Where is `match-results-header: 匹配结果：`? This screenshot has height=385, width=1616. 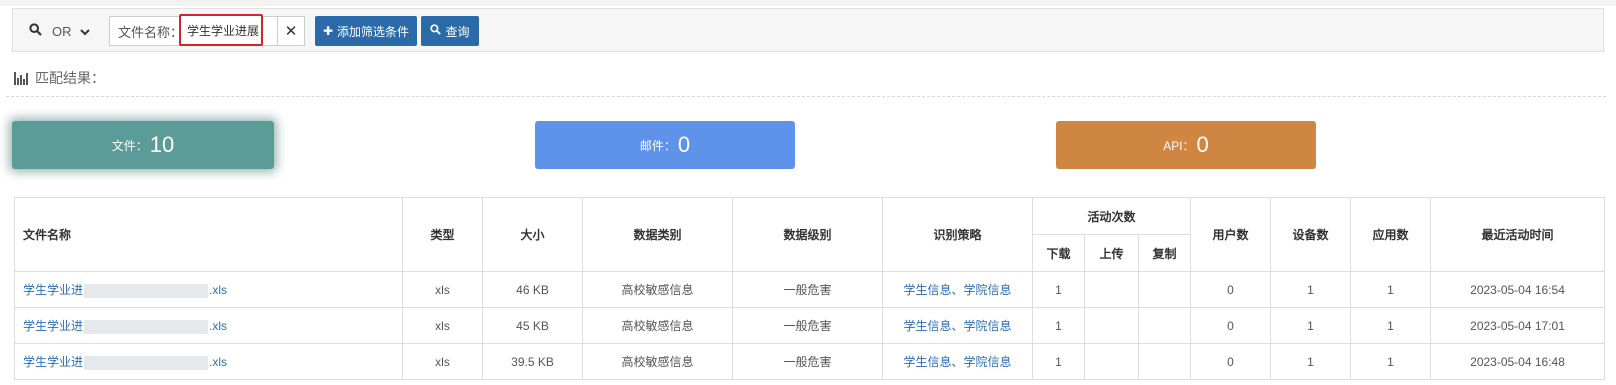
match-results-header: 匹配结果： is located at coordinates (59, 78).